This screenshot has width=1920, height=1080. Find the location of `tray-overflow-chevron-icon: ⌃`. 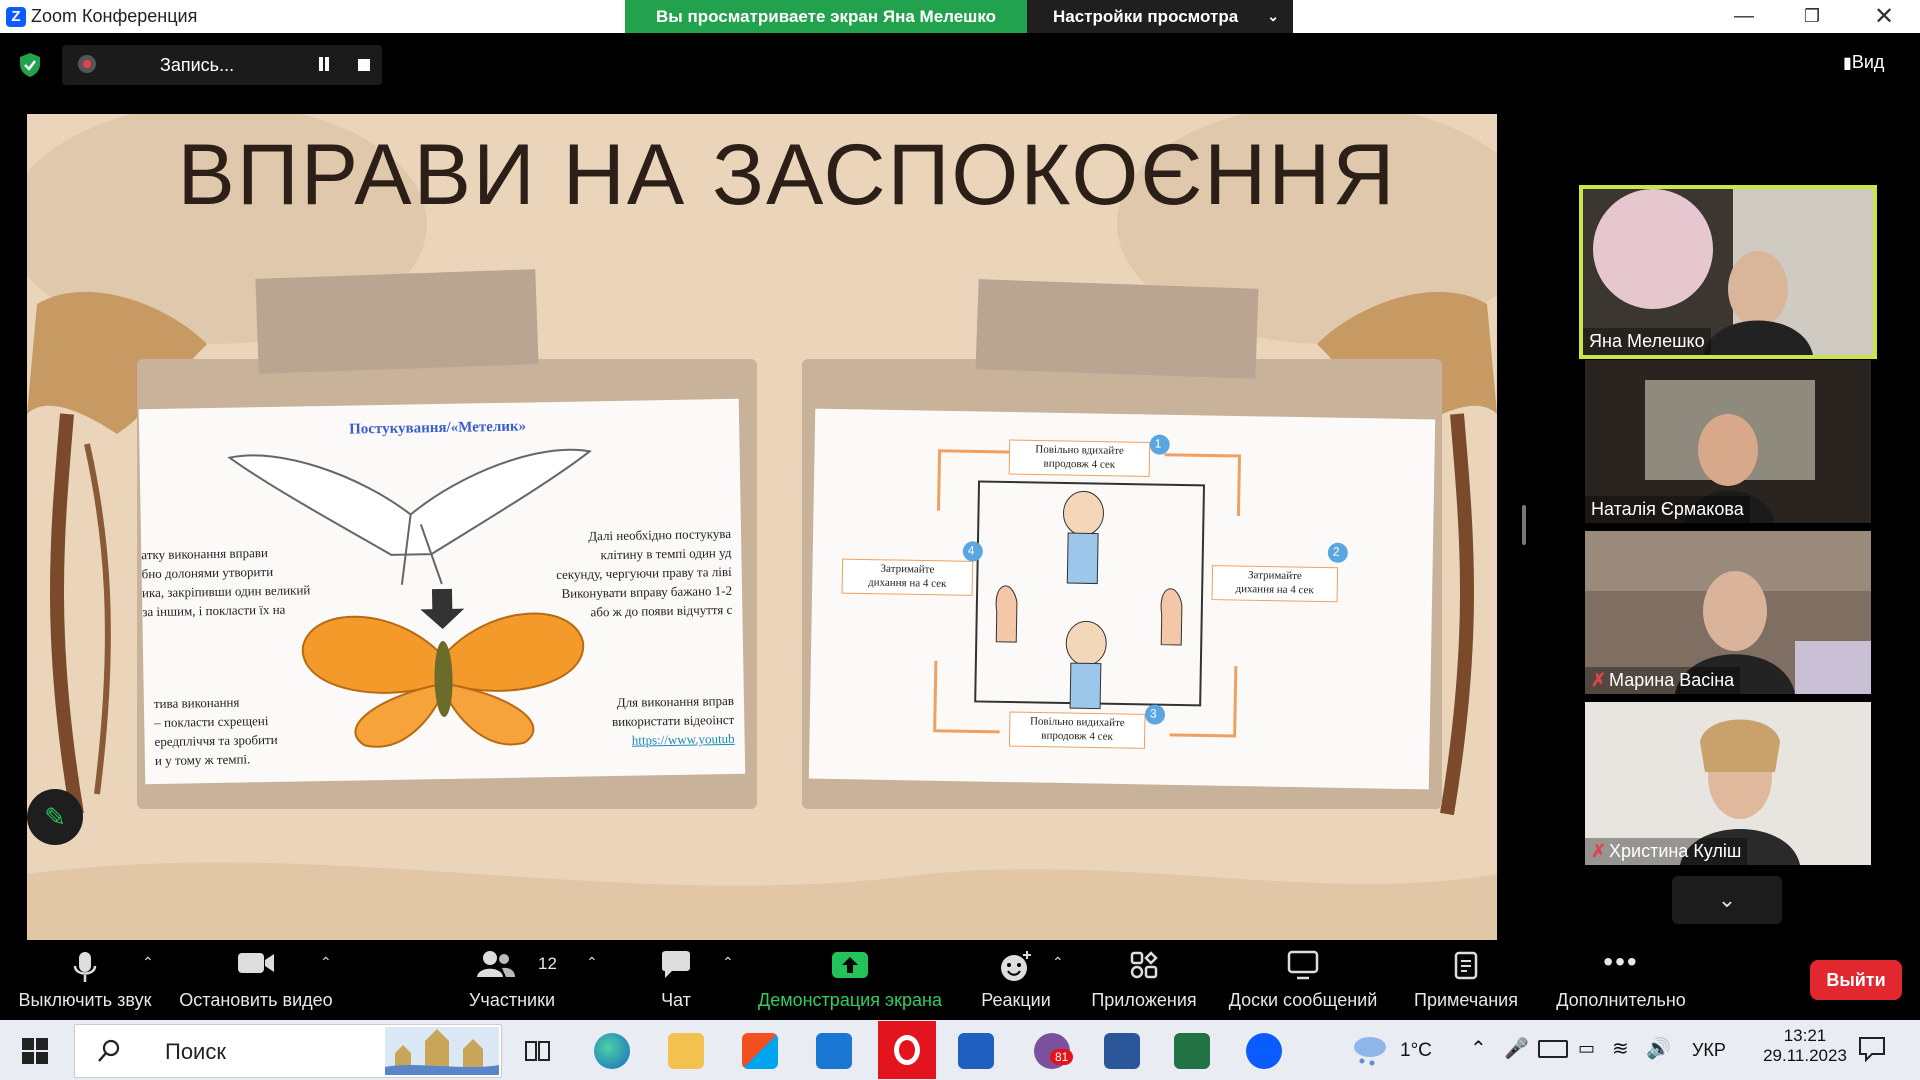

tray-overflow-chevron-icon: ⌃ is located at coordinates (1478, 1048).